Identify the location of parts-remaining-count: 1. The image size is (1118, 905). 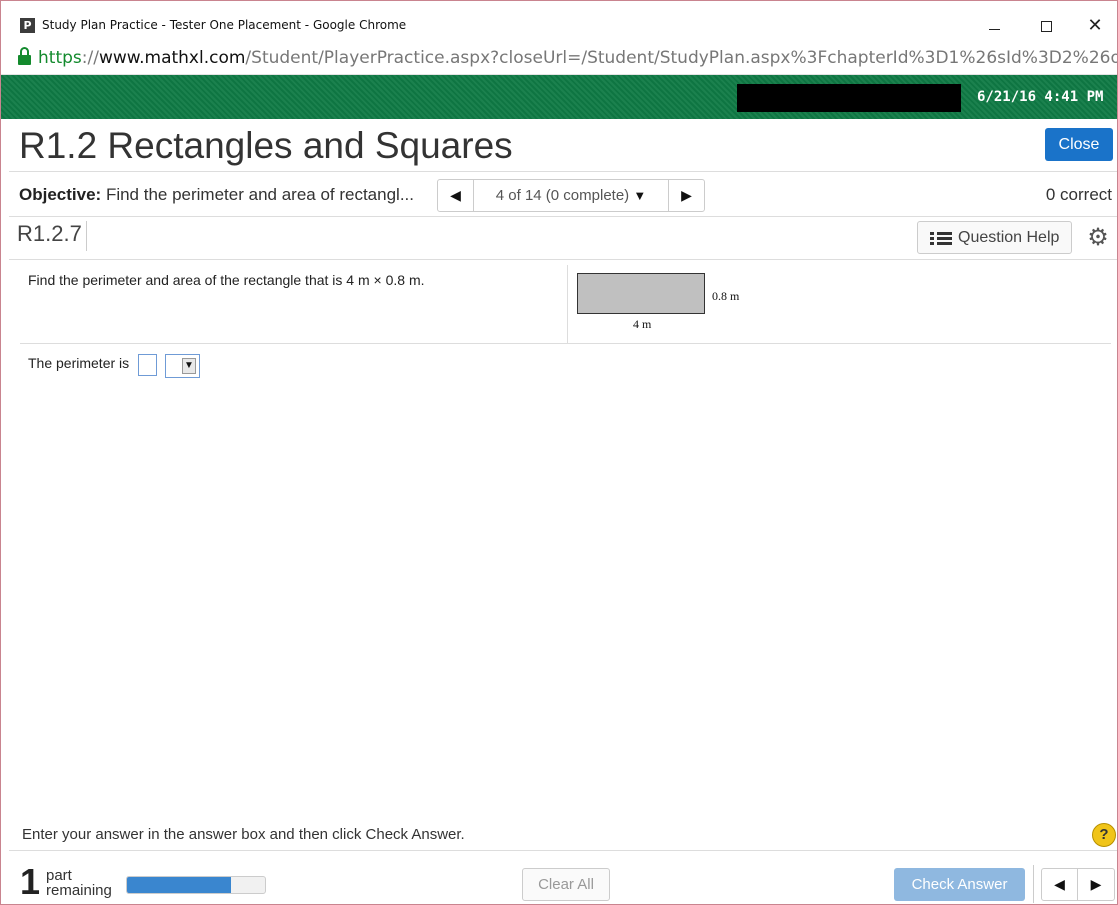
(30, 881).